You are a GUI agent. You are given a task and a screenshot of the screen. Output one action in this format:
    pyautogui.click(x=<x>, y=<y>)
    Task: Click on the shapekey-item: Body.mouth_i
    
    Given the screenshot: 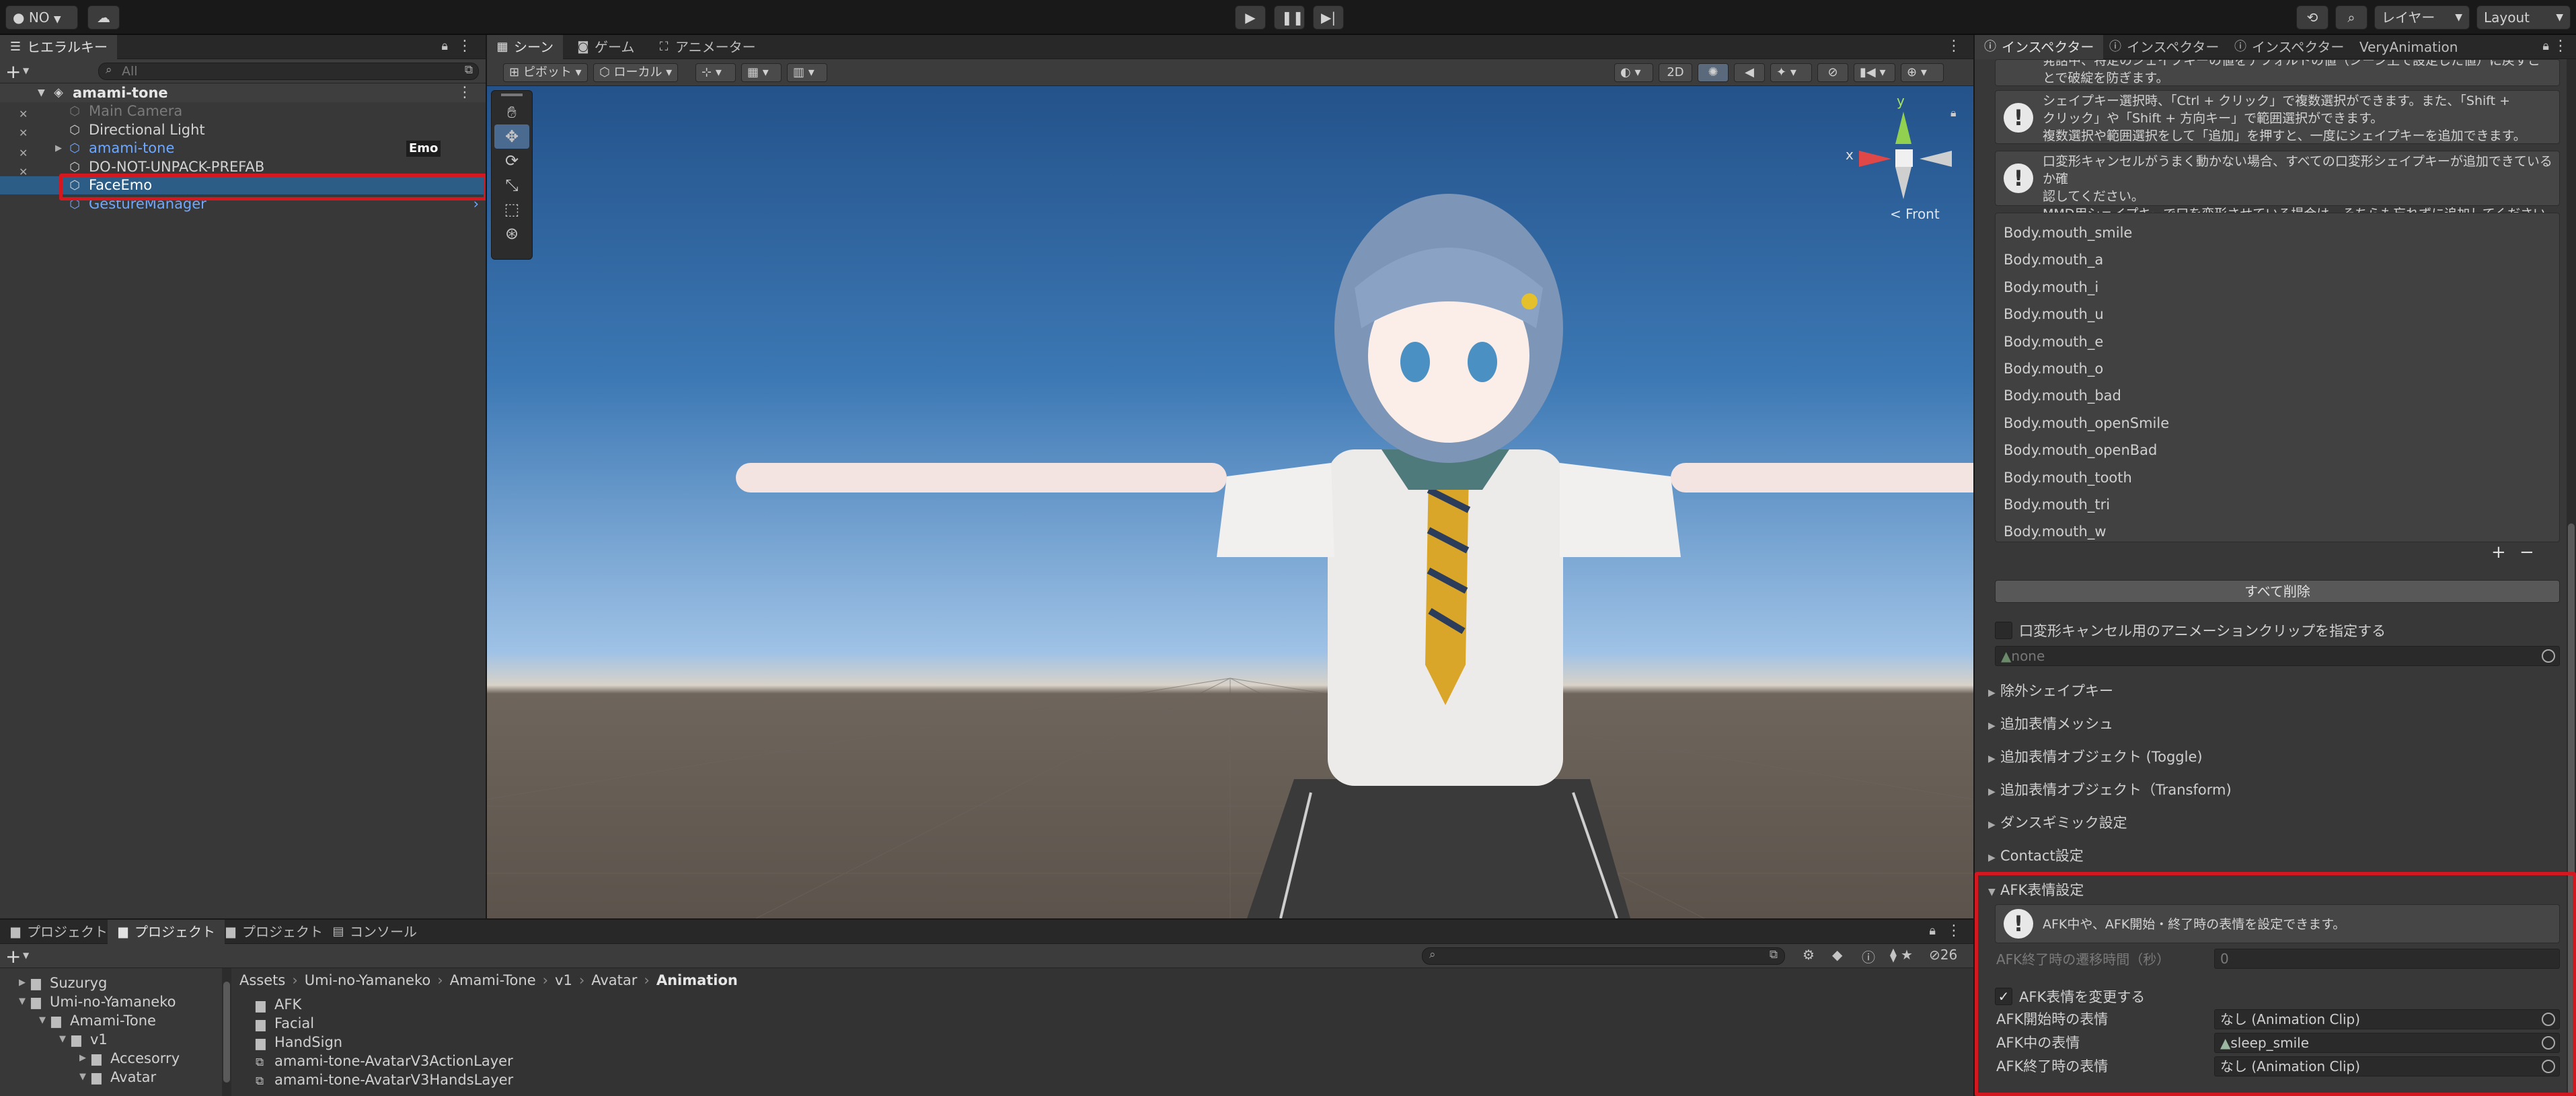 What is the action you would take?
    pyautogui.click(x=2051, y=287)
    